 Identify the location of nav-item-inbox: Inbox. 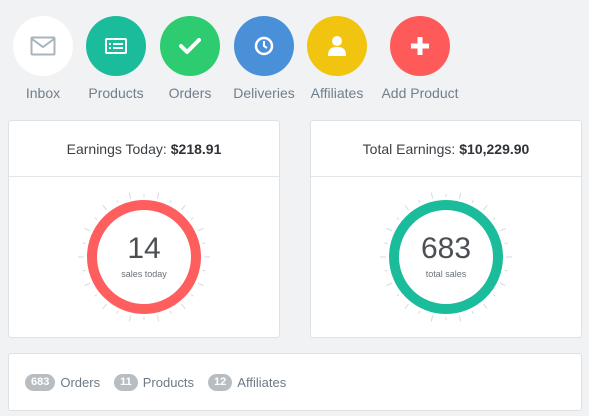
(43, 58).